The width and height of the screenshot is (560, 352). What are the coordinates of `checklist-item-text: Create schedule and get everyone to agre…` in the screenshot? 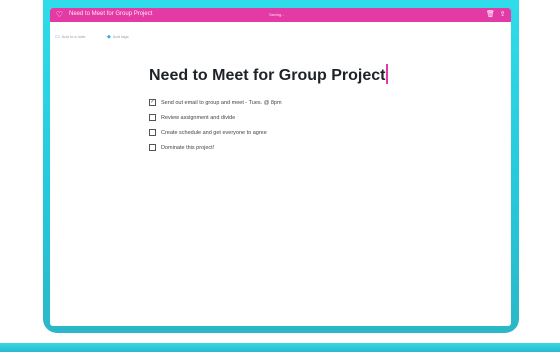 It's located at (214, 133).